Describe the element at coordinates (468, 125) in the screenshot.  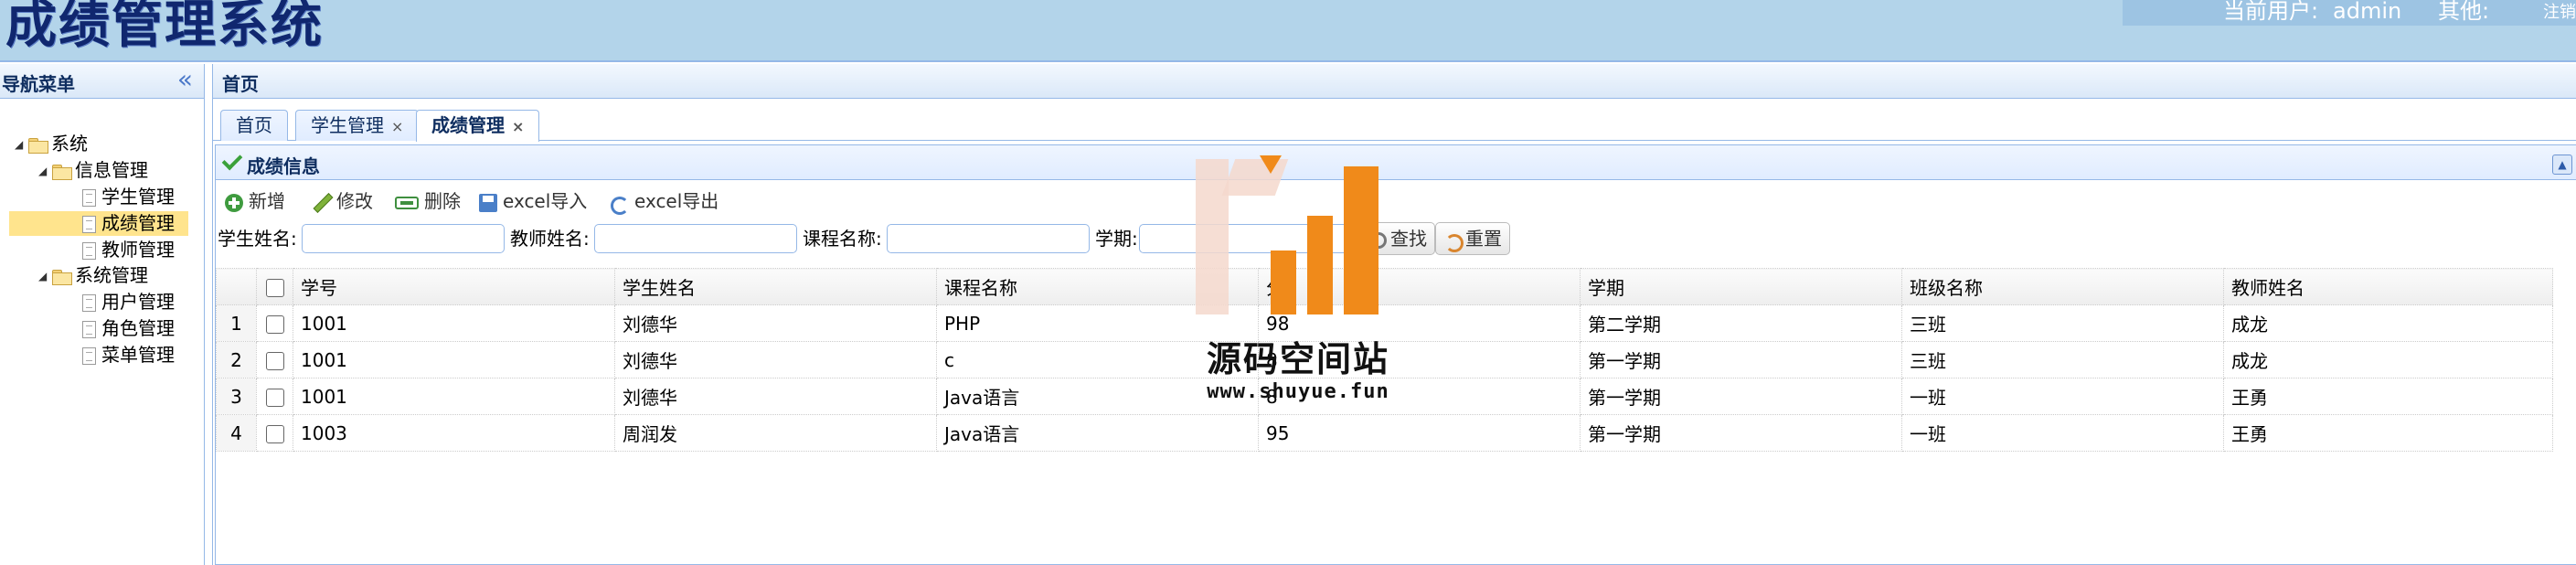
I see `tab-label: 成绩管理` at that location.